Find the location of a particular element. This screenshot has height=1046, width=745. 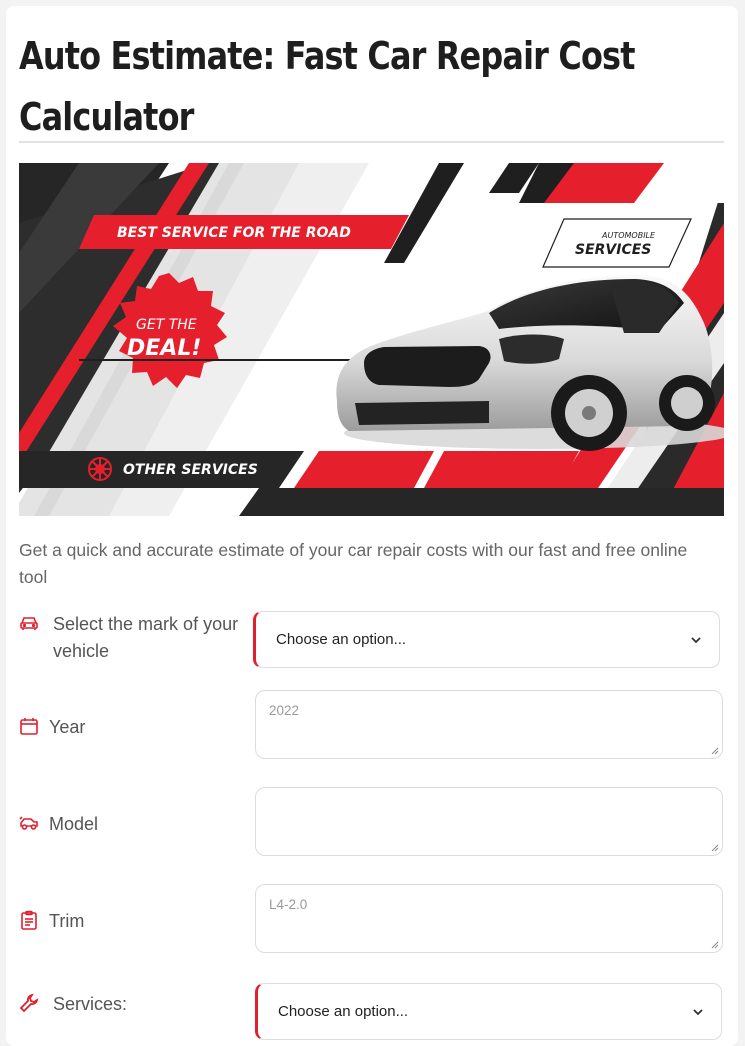

services-label: Services: is located at coordinates (73, 1004).